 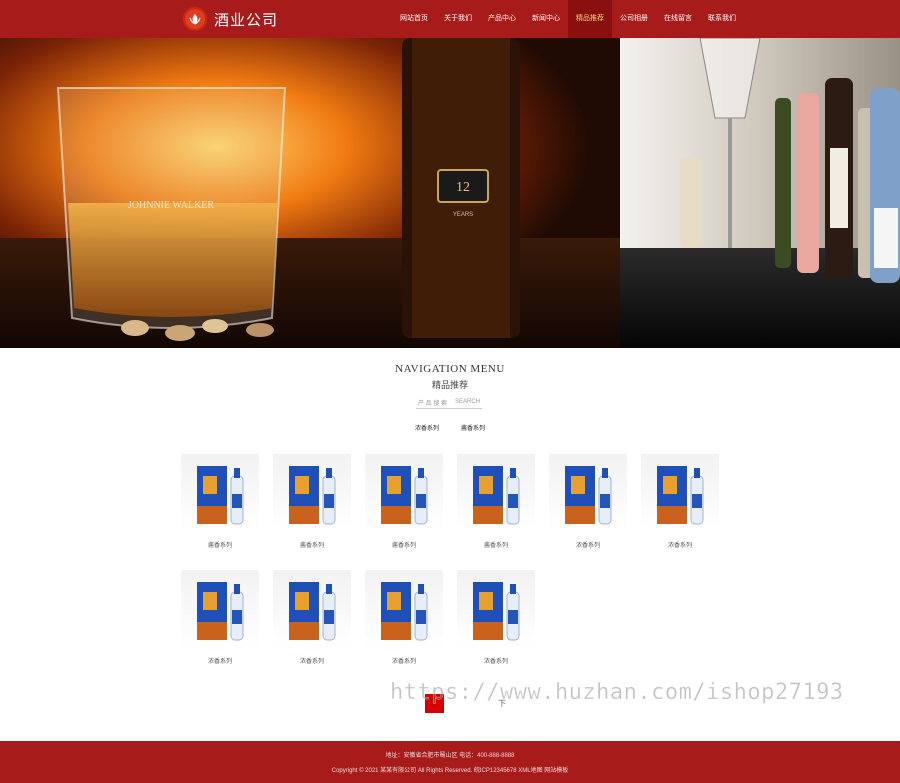 What do you see at coordinates (546, 19) in the screenshot?
I see `nav-news: 新闻中心` at bounding box center [546, 19].